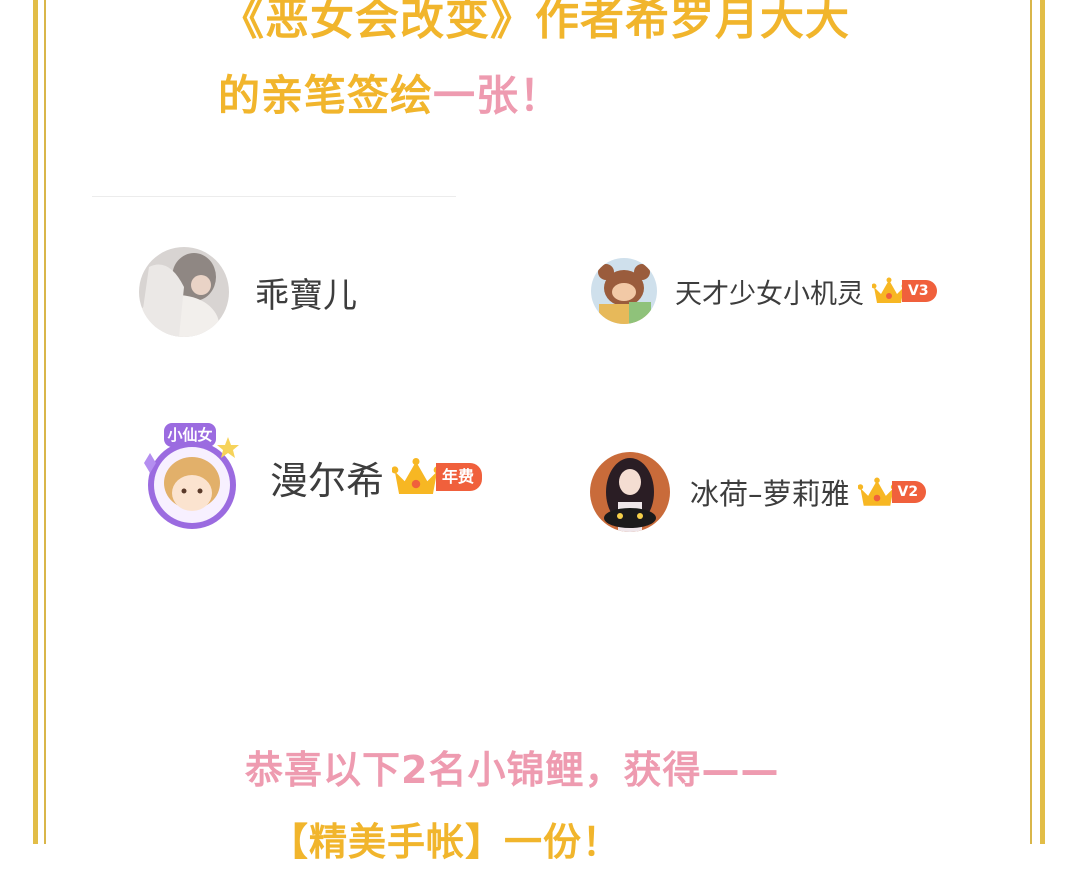 This screenshot has width=1080, height=872. What do you see at coordinates (498, 95) in the screenshot?
I see `headline-line-2-tail: 一张！` at bounding box center [498, 95].